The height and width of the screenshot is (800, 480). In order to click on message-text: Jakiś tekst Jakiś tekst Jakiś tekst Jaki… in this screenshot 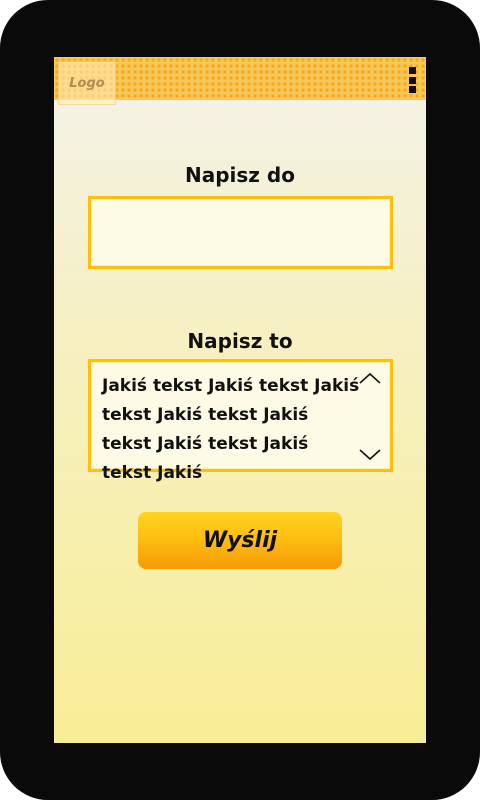, I will do `click(231, 429)`.